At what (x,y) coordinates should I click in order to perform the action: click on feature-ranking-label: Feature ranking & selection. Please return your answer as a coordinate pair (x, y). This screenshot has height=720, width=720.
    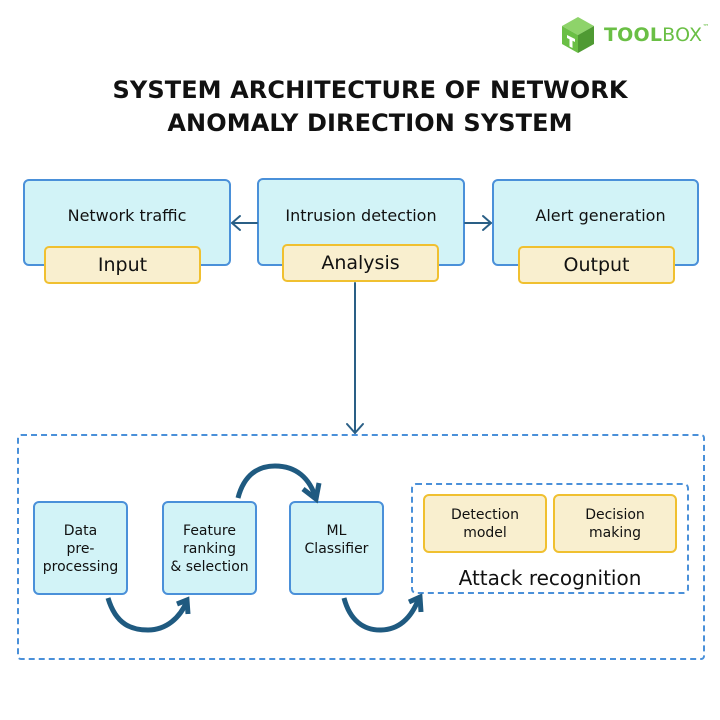
    Looking at the image, I should click on (209, 557).